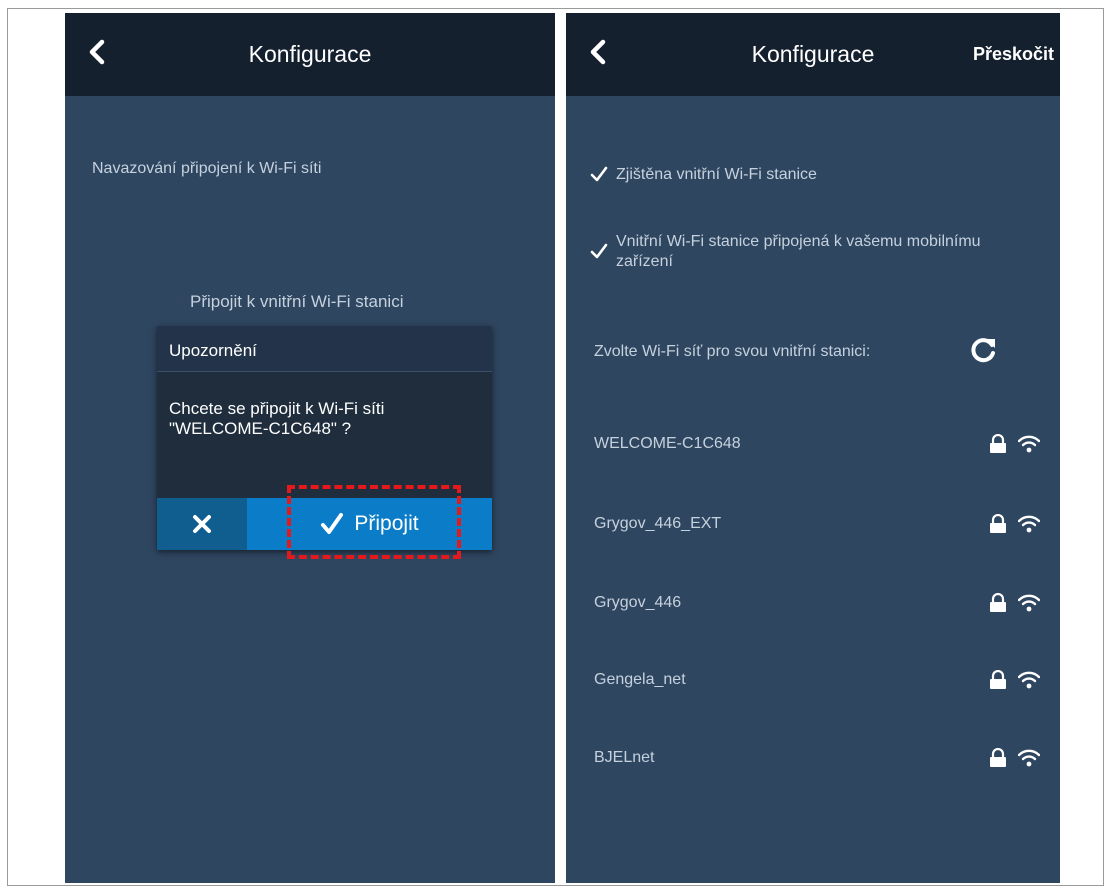  What do you see at coordinates (324, 349) in the screenshot?
I see `dialog-title: Upozornění` at bounding box center [324, 349].